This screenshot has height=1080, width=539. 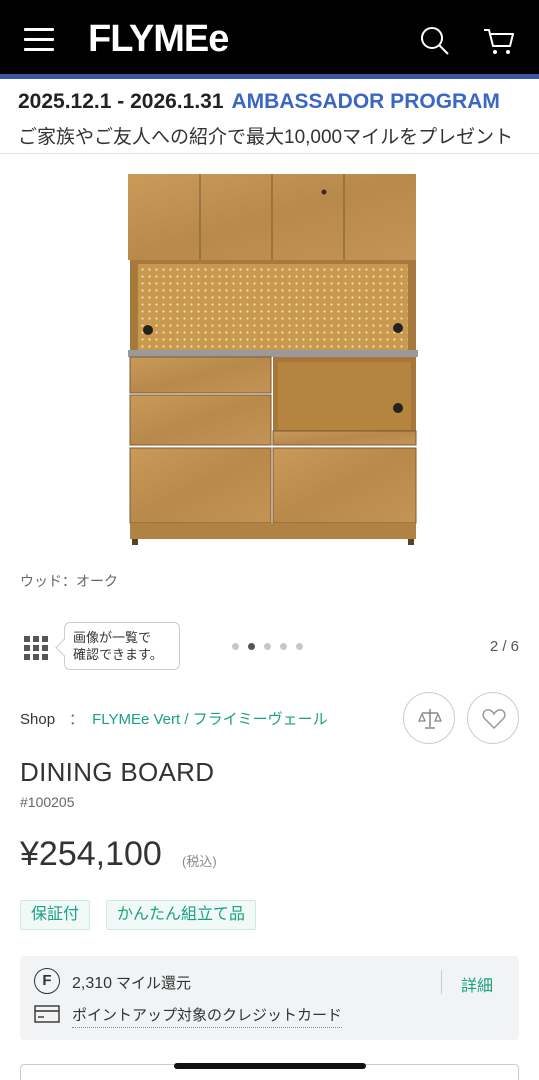 I want to click on warranty-badge: 保証付, so click(x=55, y=915).